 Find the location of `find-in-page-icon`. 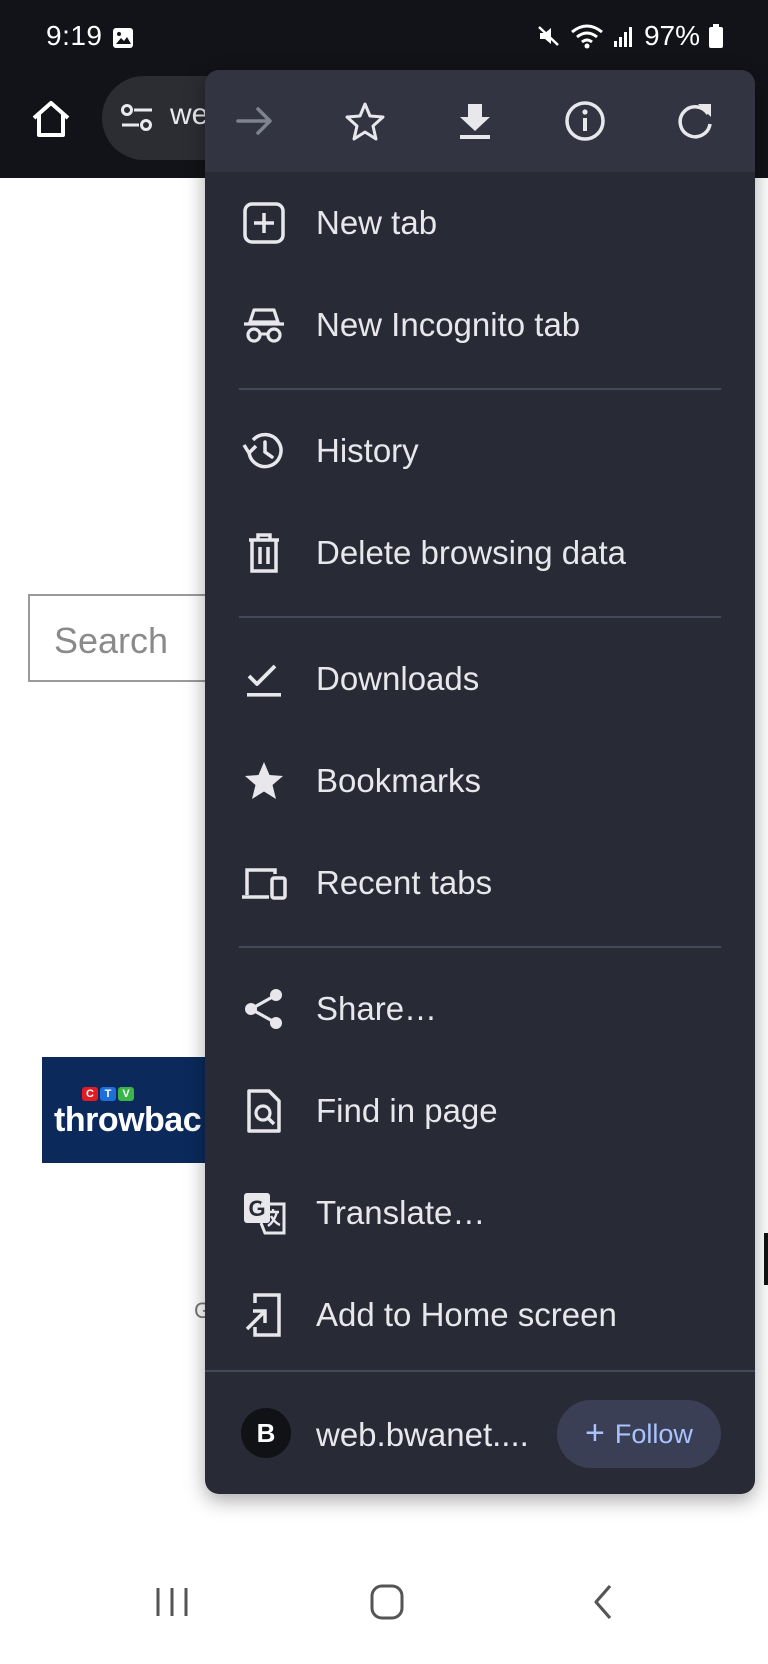

find-in-page-icon is located at coordinates (264, 1111).